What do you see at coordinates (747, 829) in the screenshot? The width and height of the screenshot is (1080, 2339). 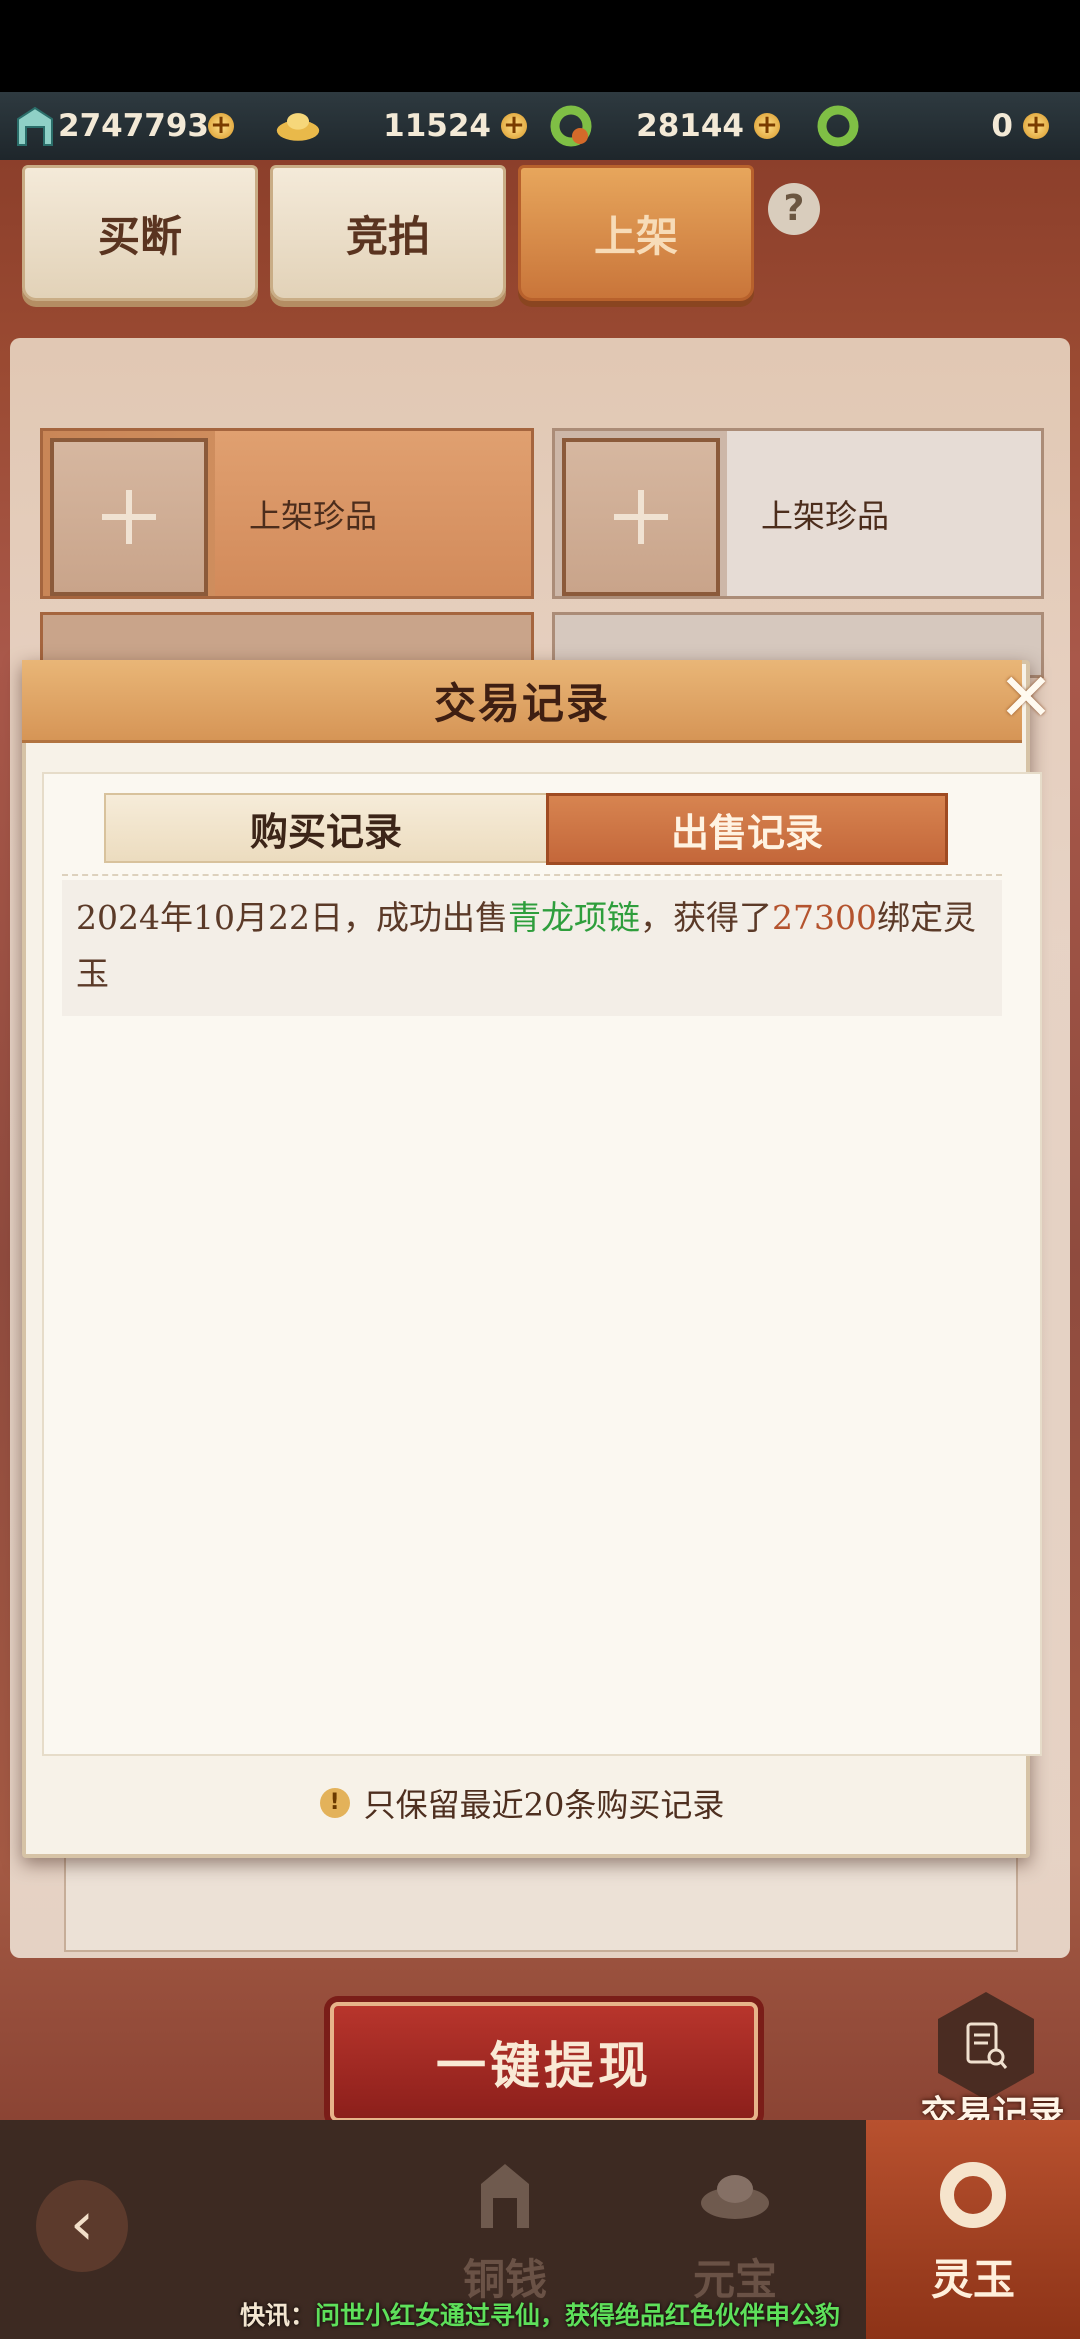 I see `tab-sale-records: 出售记录` at bounding box center [747, 829].